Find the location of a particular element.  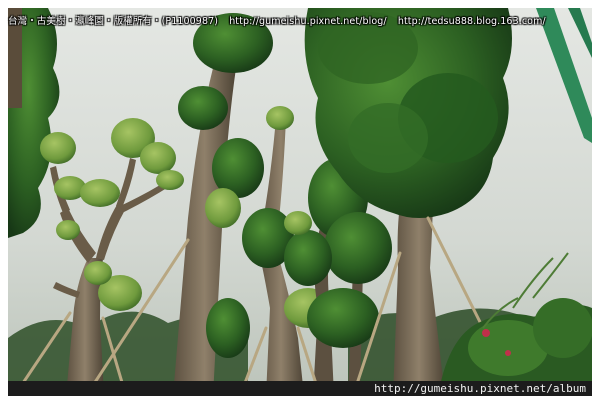

caption-163-url: http://tedsu888.blog.163.com/ is located at coordinates (471, 21).